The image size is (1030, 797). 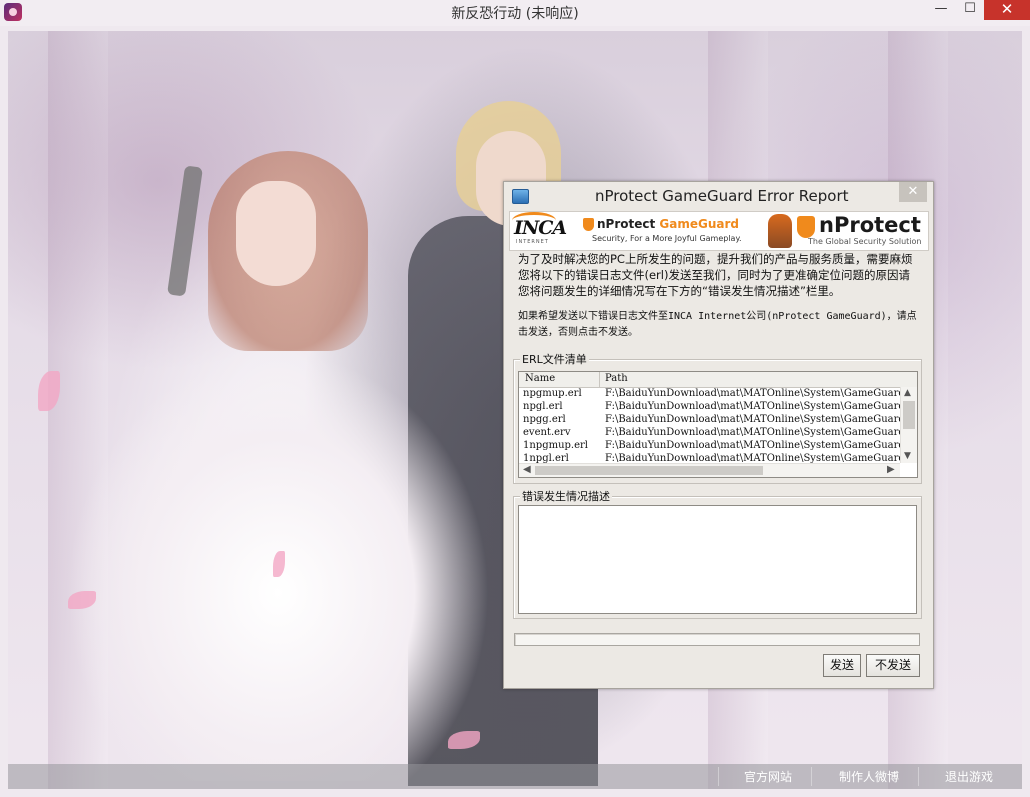 I want to click on column-header-path: Path, so click(x=616, y=378).